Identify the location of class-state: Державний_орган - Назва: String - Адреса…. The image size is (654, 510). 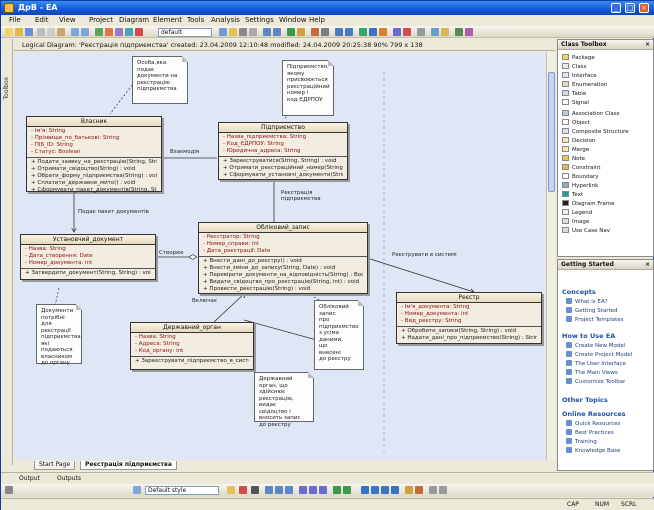
(192, 346).